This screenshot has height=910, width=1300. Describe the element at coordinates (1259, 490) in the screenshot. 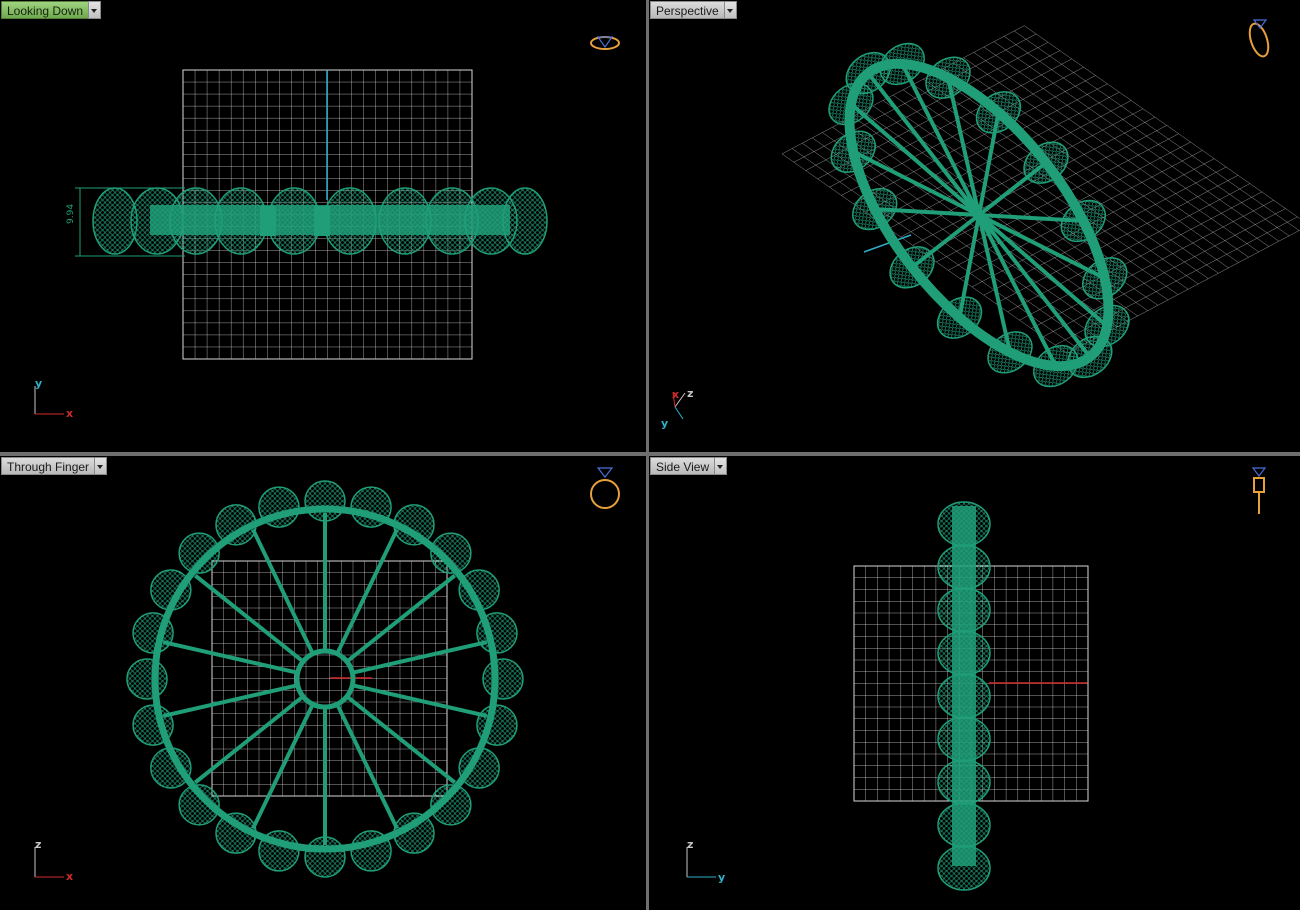

I see `ring-side-view-icon` at that location.